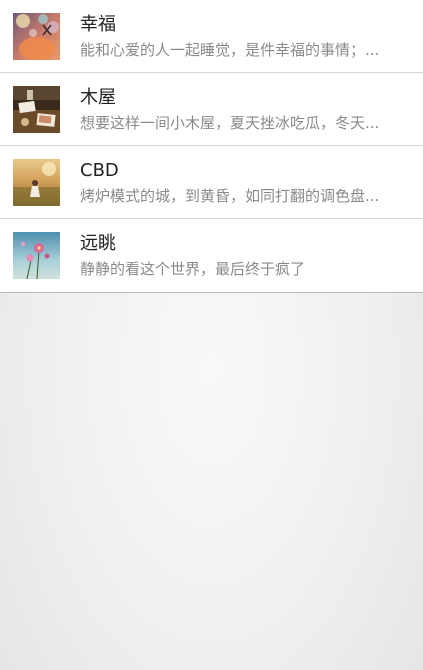 Image resolution: width=423 pixels, height=670 pixels. I want to click on item-title: 木屋, so click(98, 97).